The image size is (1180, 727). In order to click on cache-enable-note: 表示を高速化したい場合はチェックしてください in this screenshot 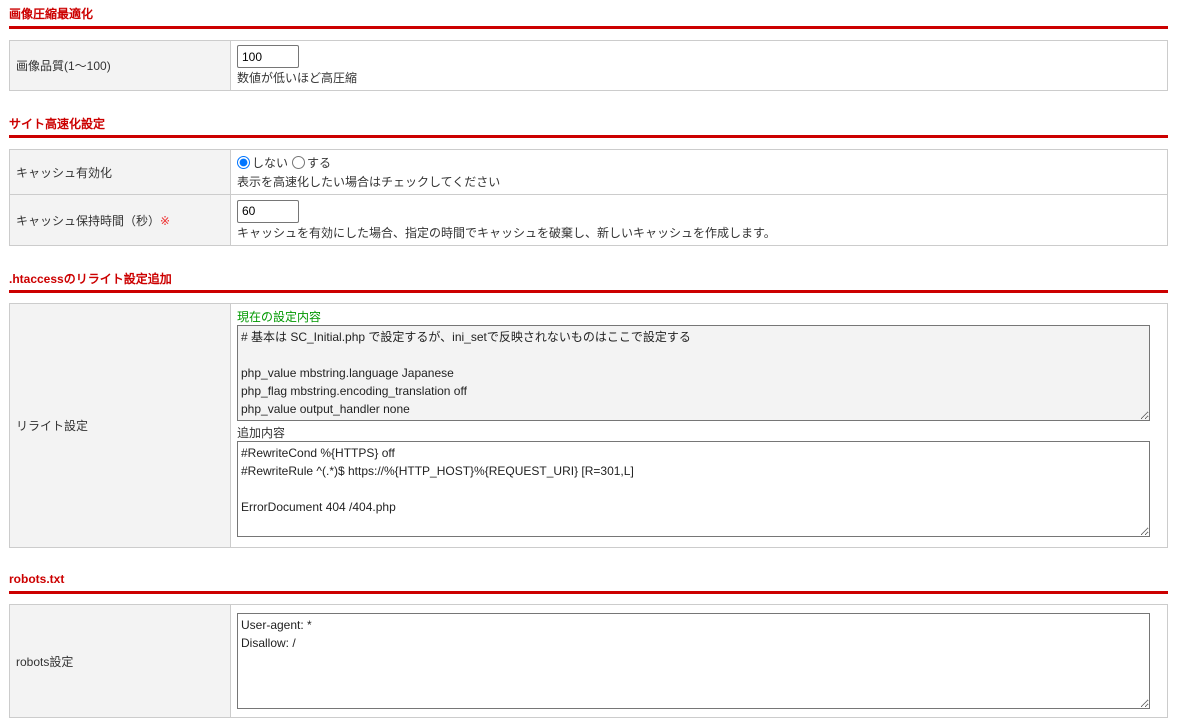, I will do `click(369, 182)`.